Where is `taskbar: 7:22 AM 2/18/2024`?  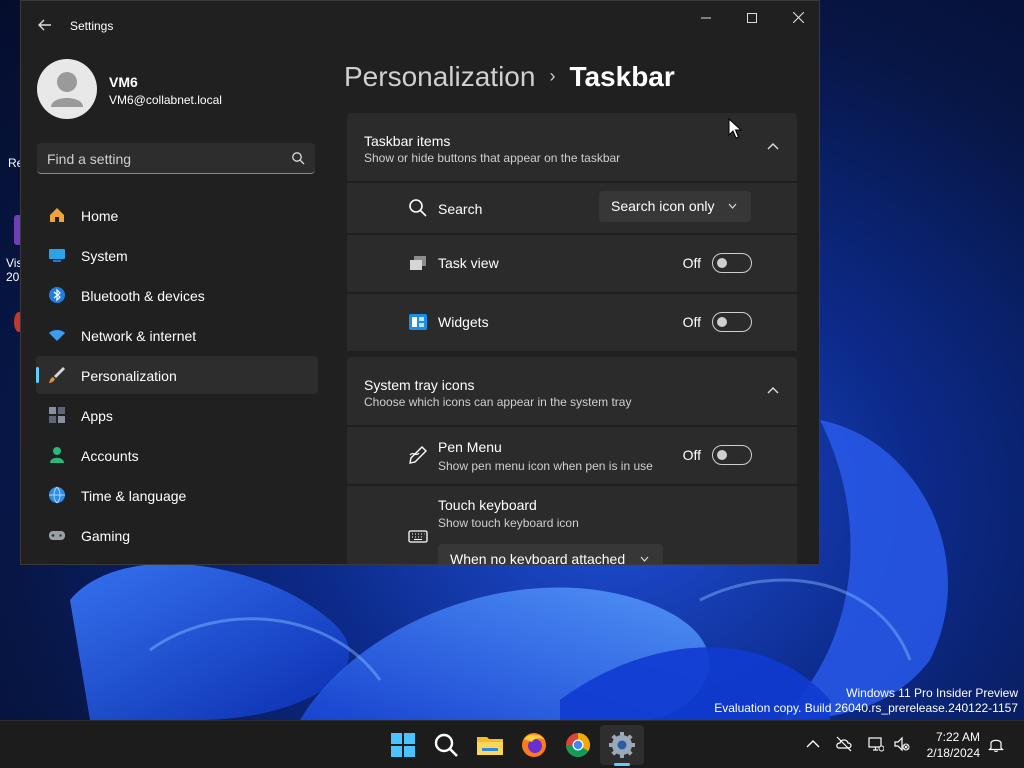 taskbar: 7:22 AM 2/18/2024 is located at coordinates (512, 744).